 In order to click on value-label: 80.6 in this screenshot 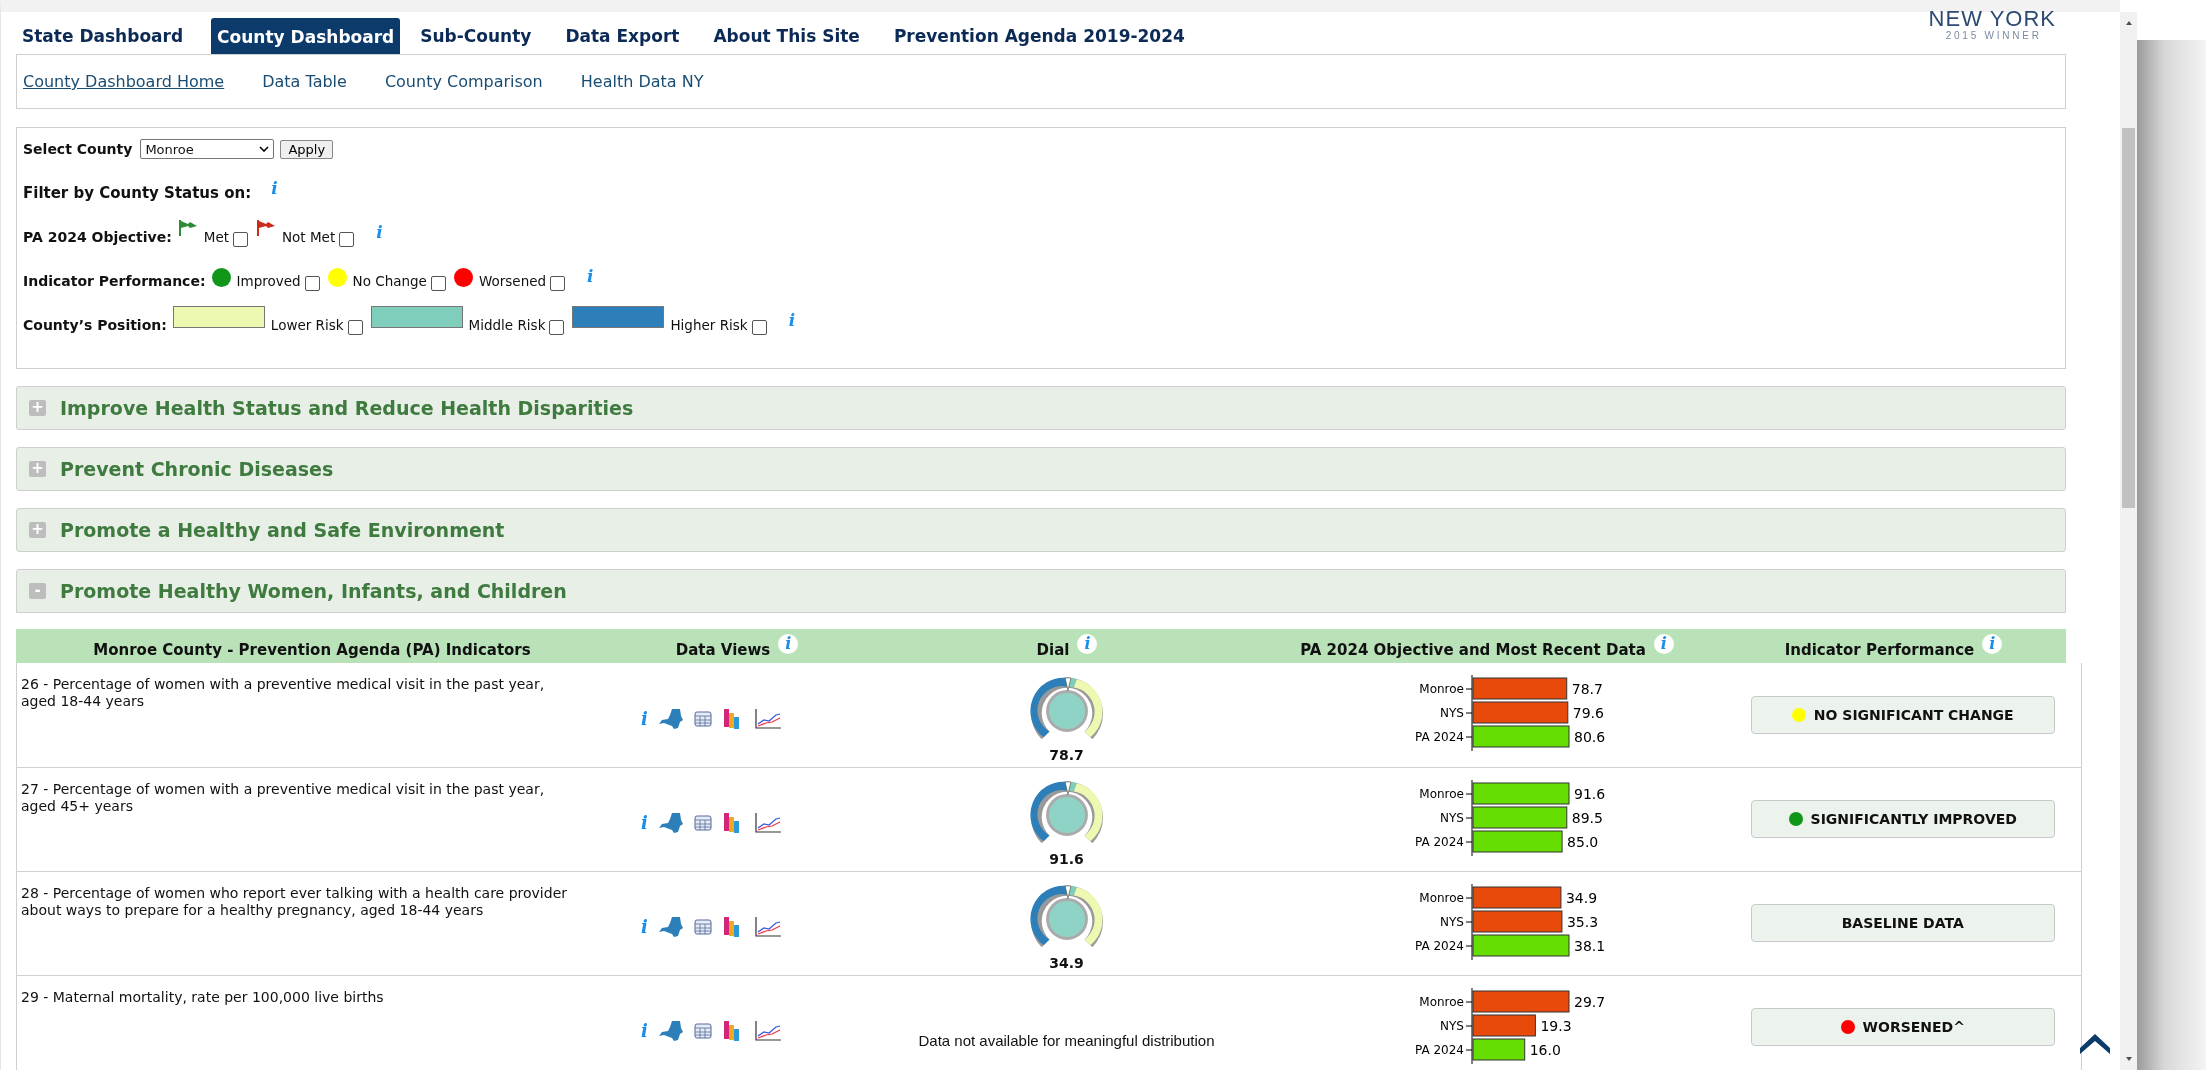, I will do `click(1589, 737)`.